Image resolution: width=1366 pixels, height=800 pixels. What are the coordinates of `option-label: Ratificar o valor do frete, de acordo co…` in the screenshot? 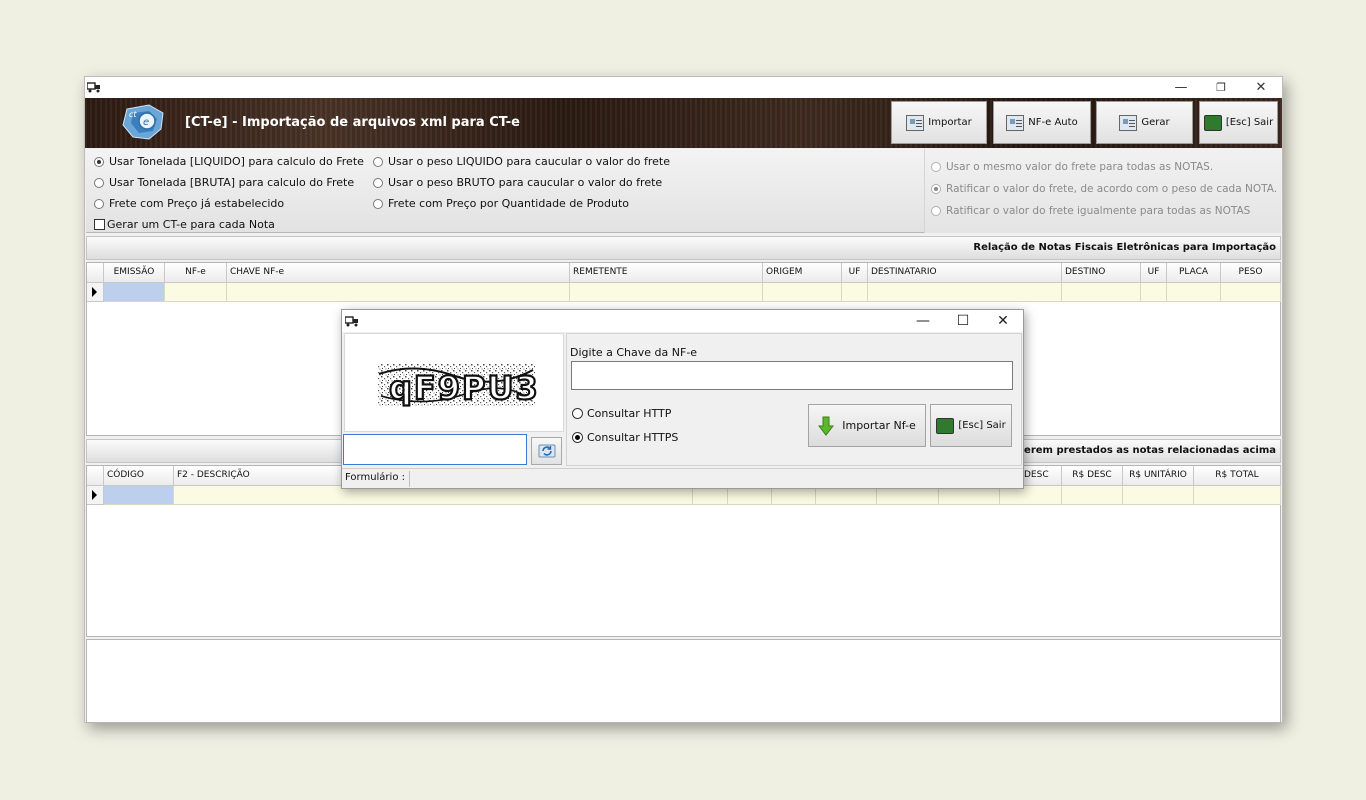 It's located at (1112, 189).